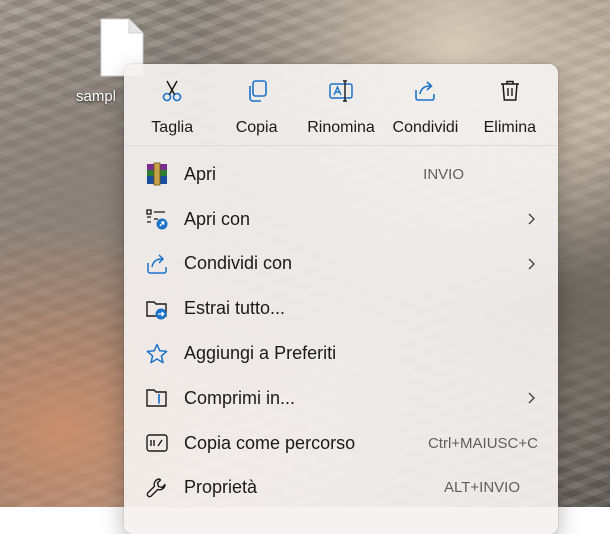 The image size is (610, 534). I want to click on delete-label: Elimina, so click(510, 127).